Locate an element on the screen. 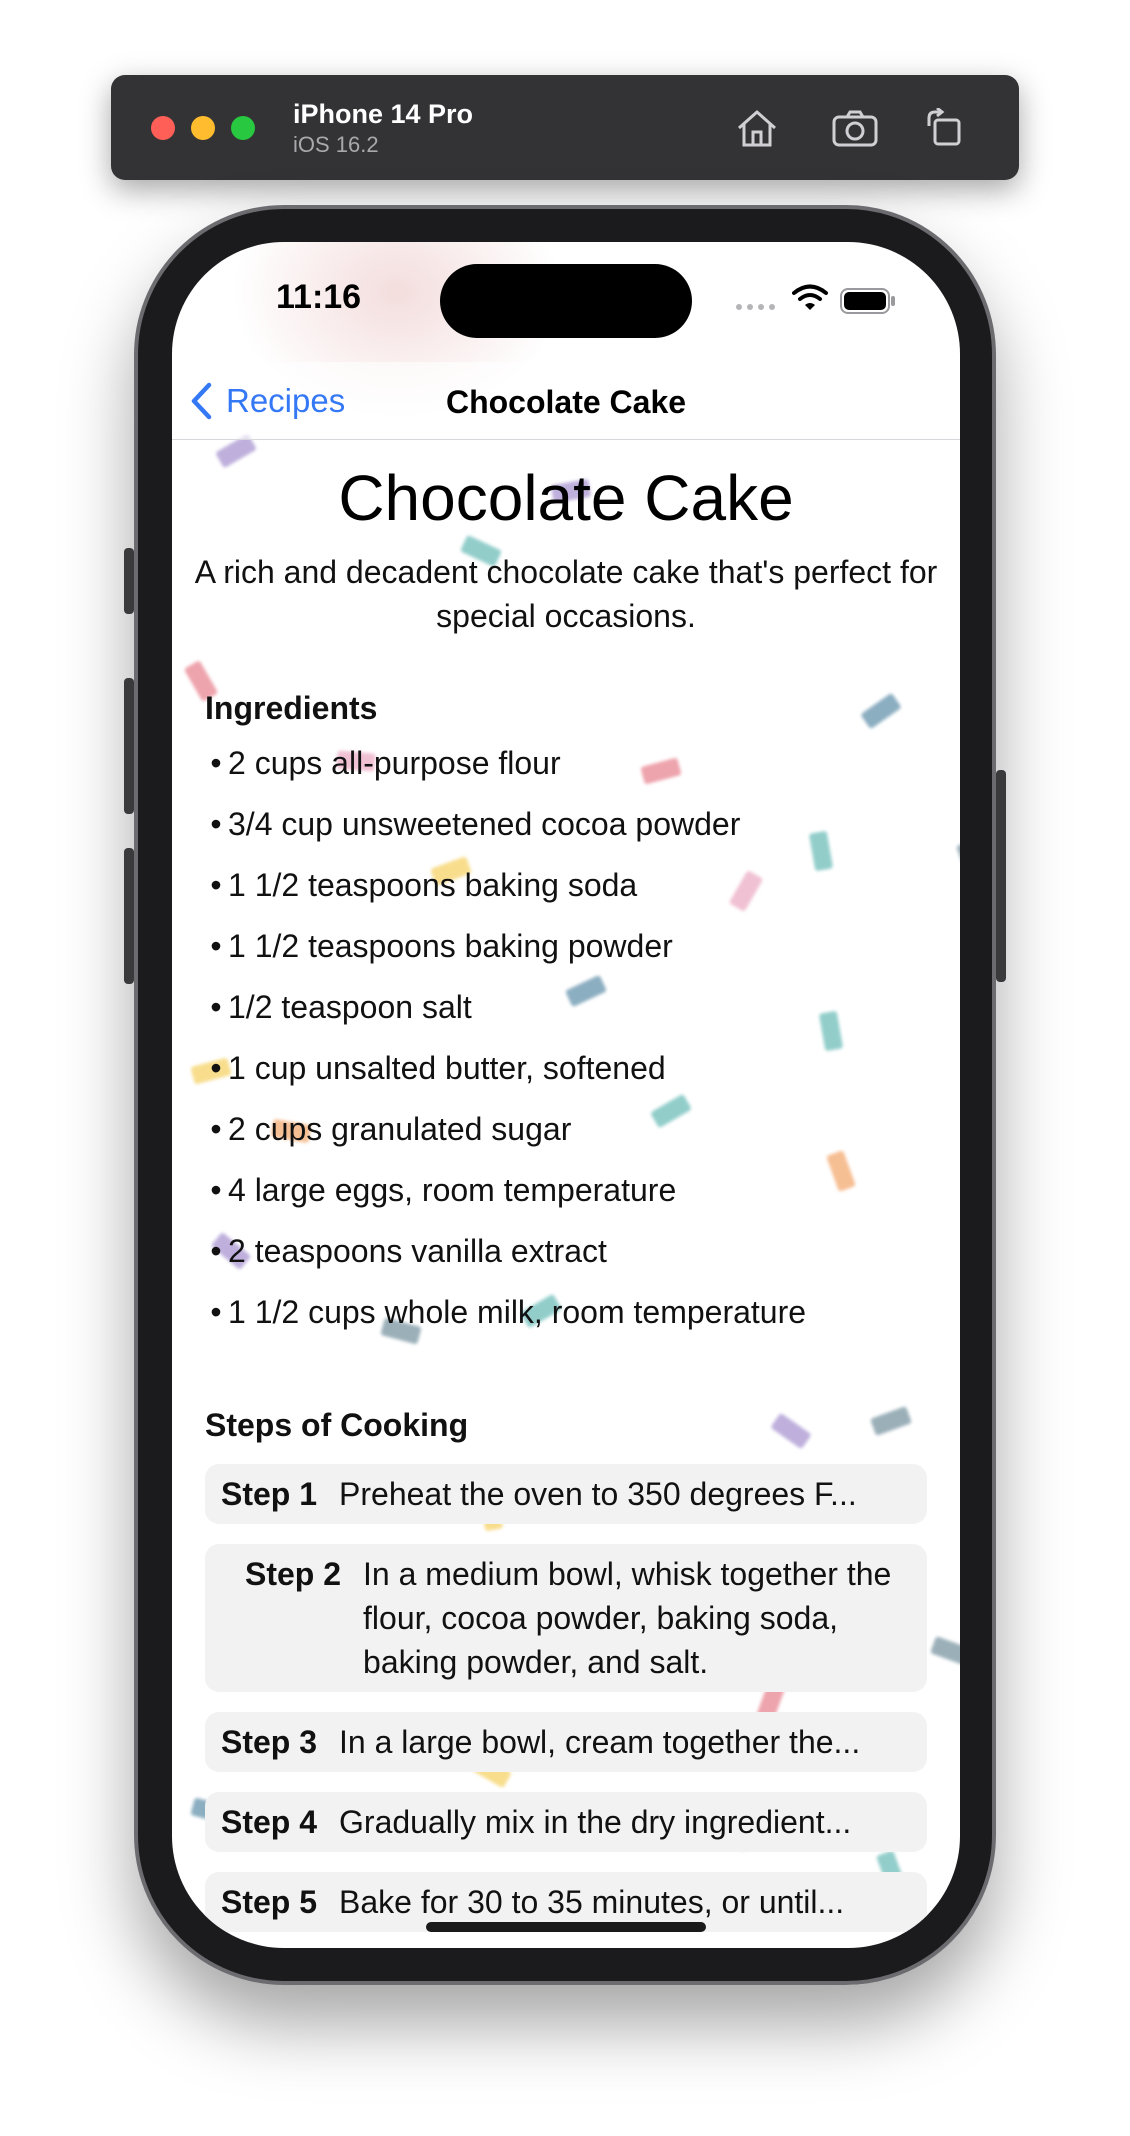 The height and width of the screenshot is (2136, 1130). cellular-dots-icon is located at coordinates (755, 307).